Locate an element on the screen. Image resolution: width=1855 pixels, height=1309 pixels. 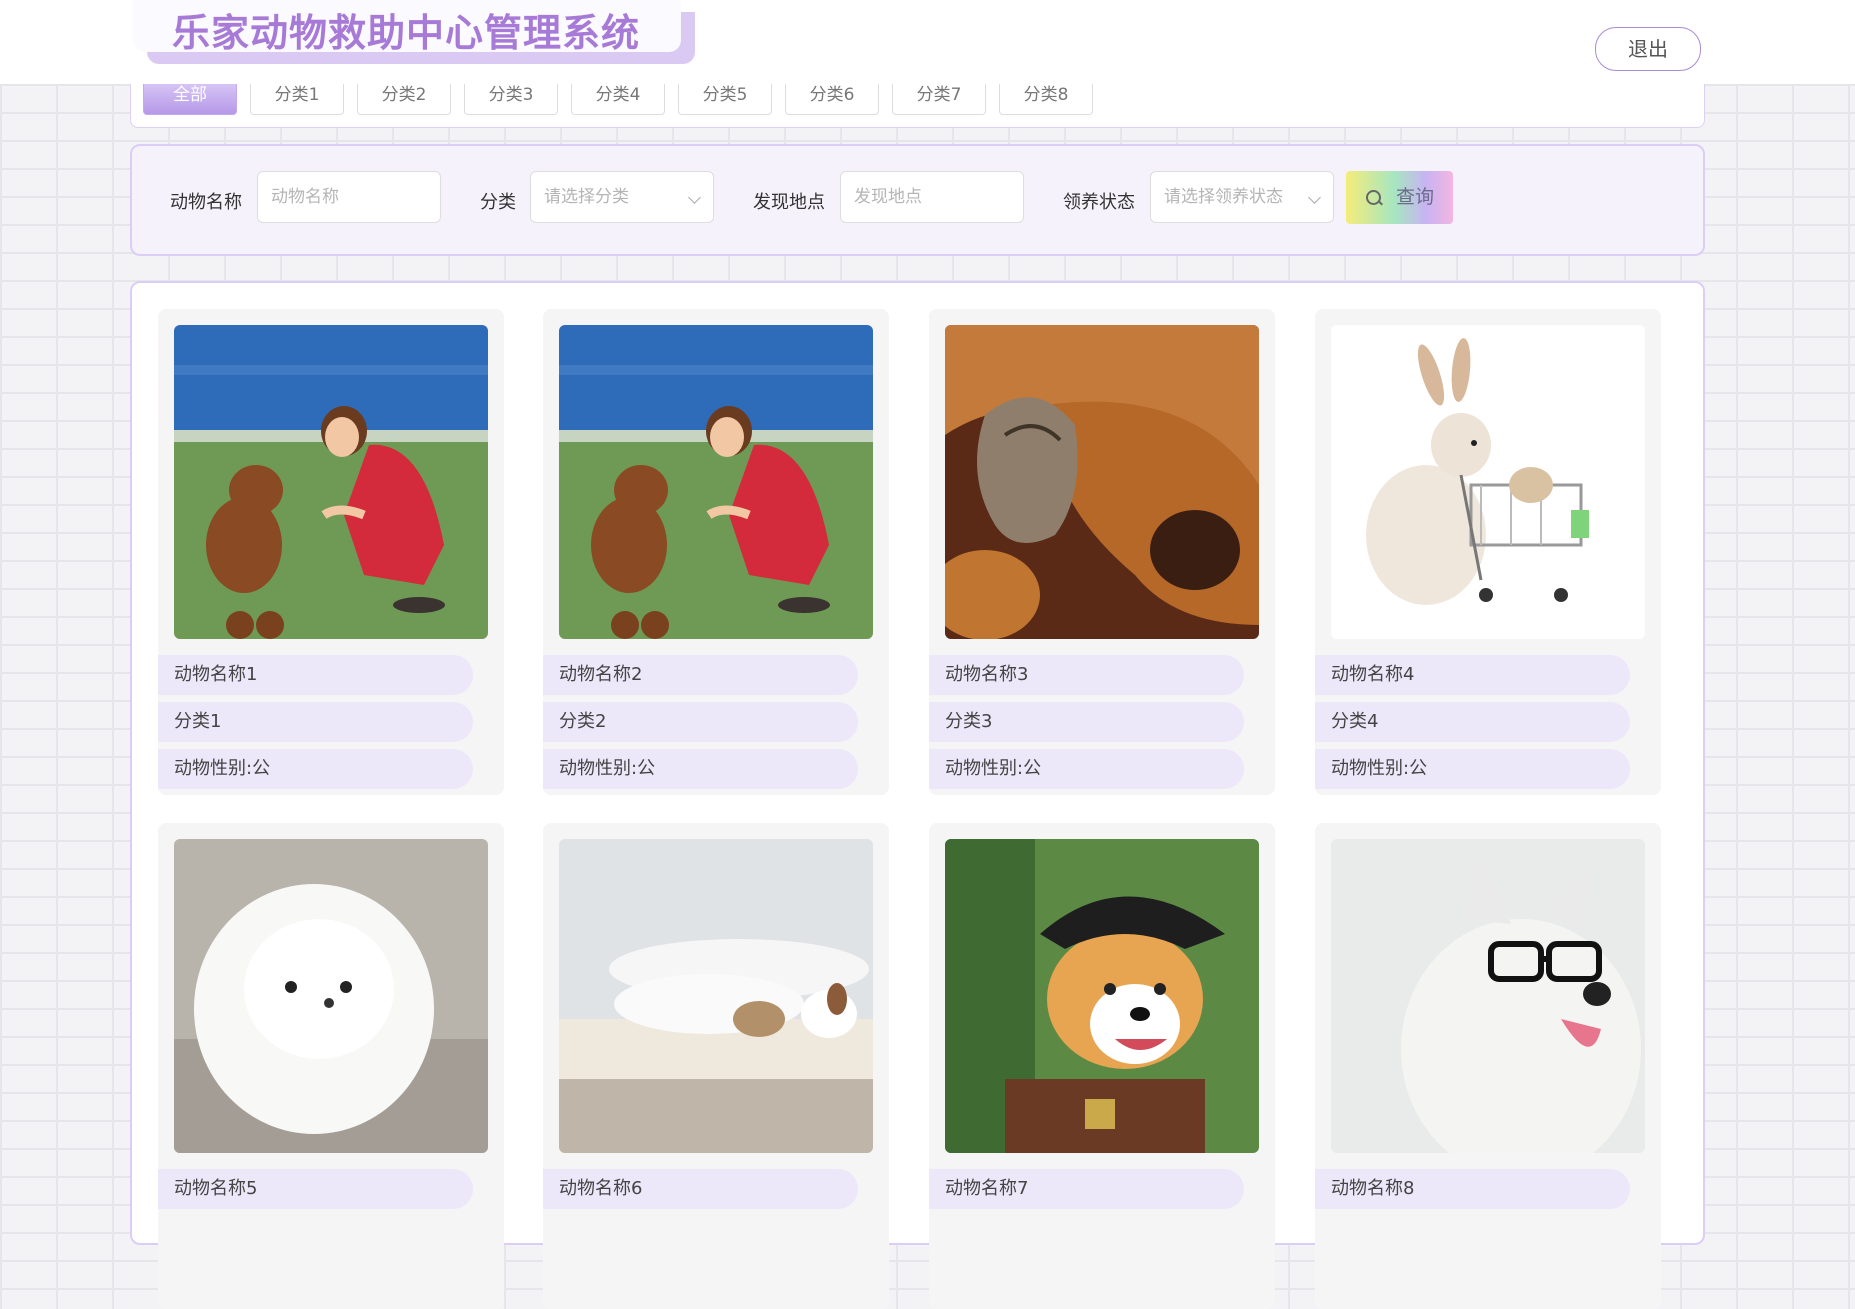
tab-category-3: 分类3 is located at coordinates (511, 99).